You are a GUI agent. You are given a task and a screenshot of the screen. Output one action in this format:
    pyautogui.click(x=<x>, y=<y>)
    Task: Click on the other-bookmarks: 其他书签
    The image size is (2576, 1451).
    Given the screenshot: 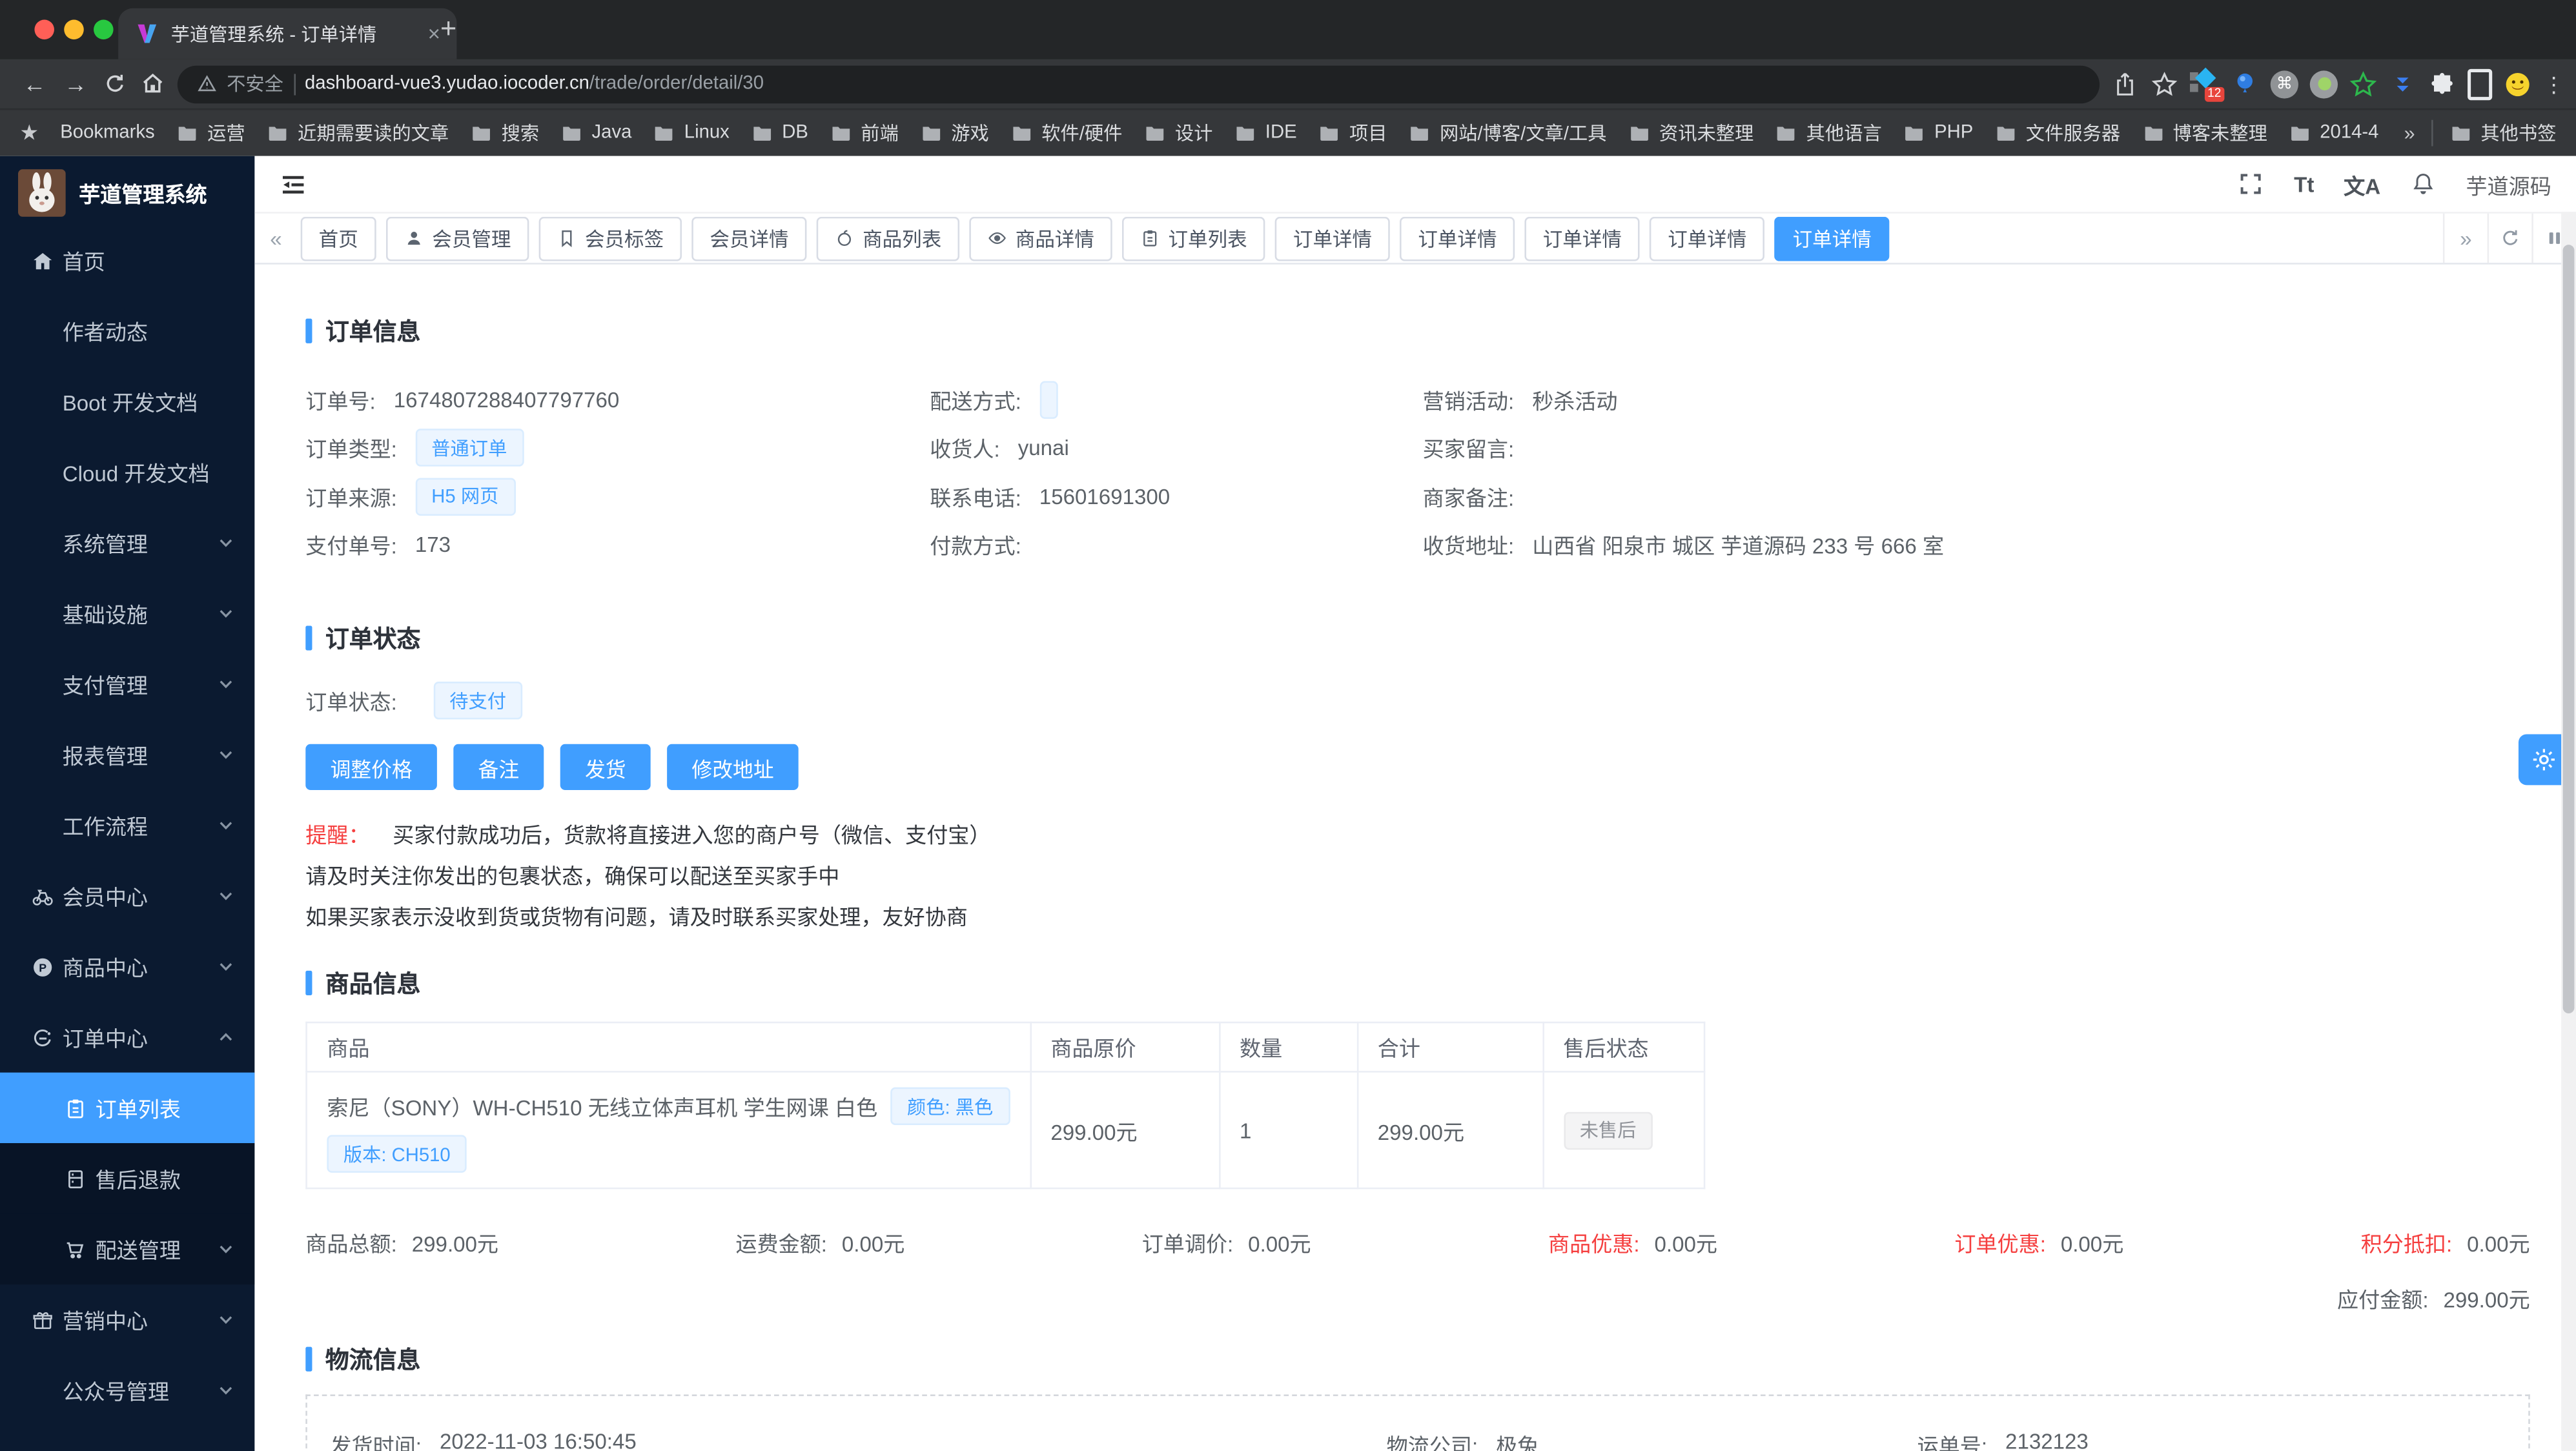 What is the action you would take?
    pyautogui.click(x=2502, y=133)
    